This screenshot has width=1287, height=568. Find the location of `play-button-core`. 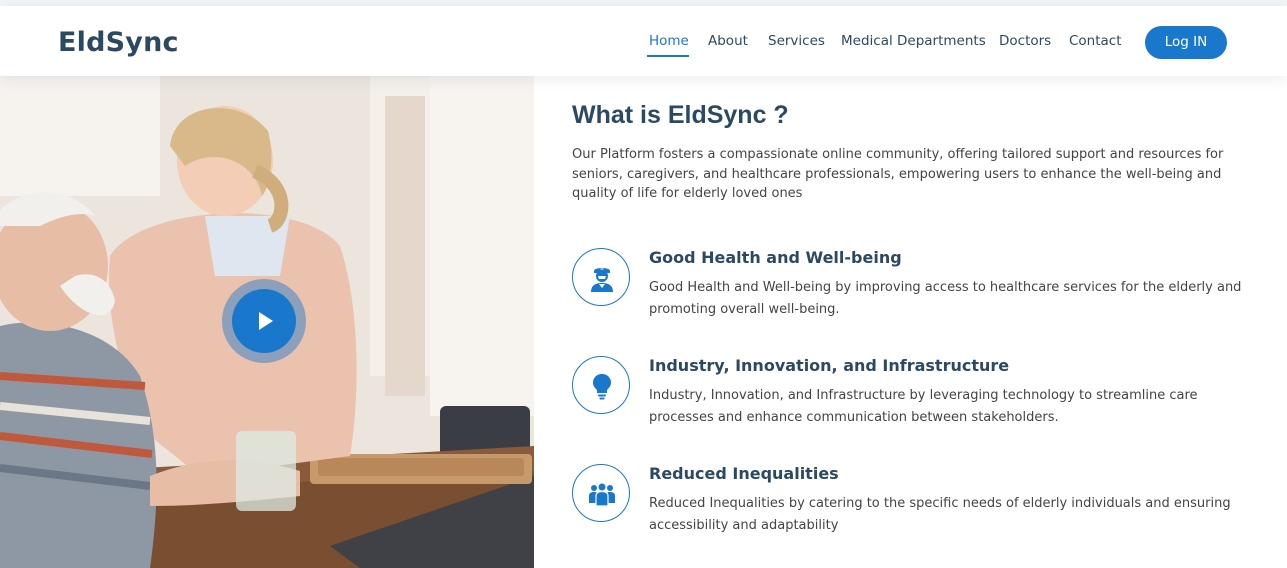

play-button-core is located at coordinates (264, 321).